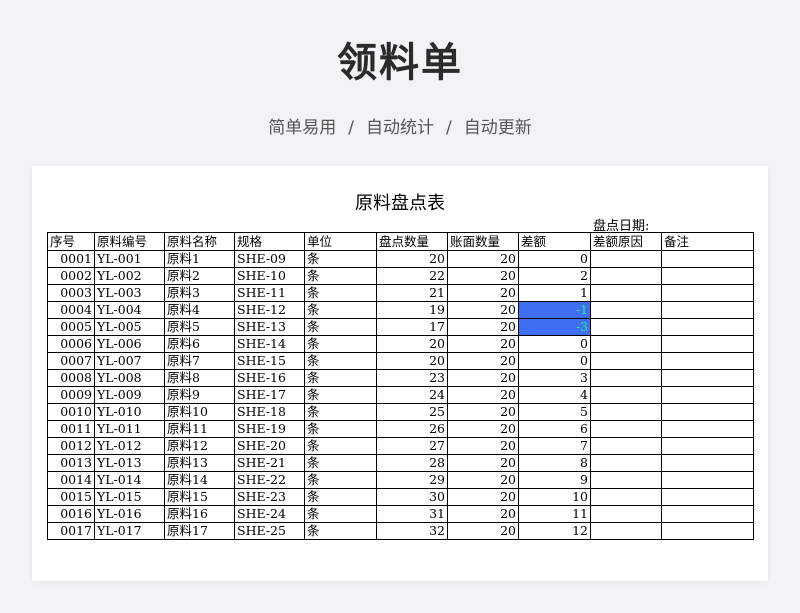  I want to click on cell-count: 25, so click(412, 412).